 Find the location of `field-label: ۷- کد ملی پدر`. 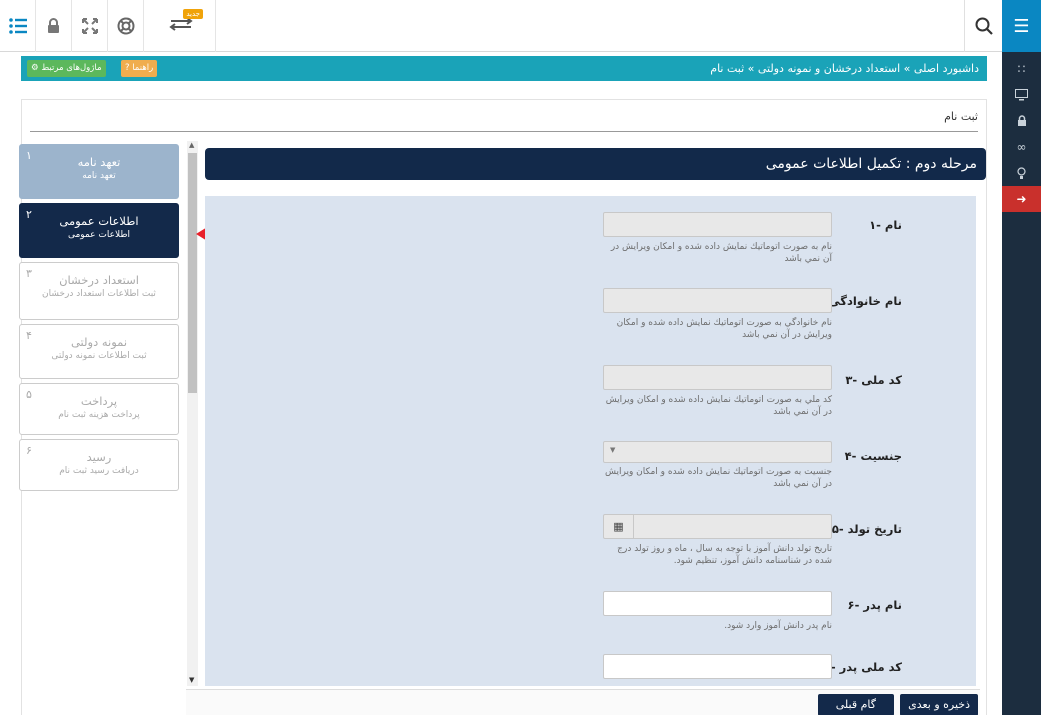

field-label: ۷- کد ملی پدر is located at coordinates (863, 667).